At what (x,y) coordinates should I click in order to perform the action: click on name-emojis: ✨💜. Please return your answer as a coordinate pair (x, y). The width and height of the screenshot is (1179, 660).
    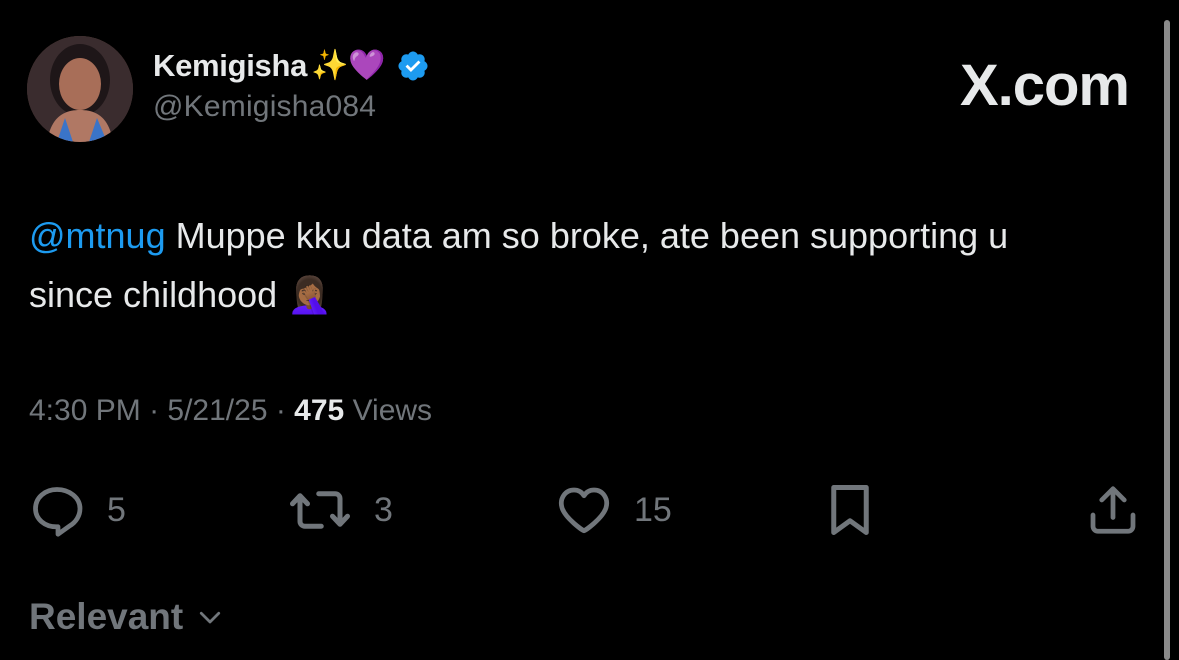
    Looking at the image, I should click on (348, 65).